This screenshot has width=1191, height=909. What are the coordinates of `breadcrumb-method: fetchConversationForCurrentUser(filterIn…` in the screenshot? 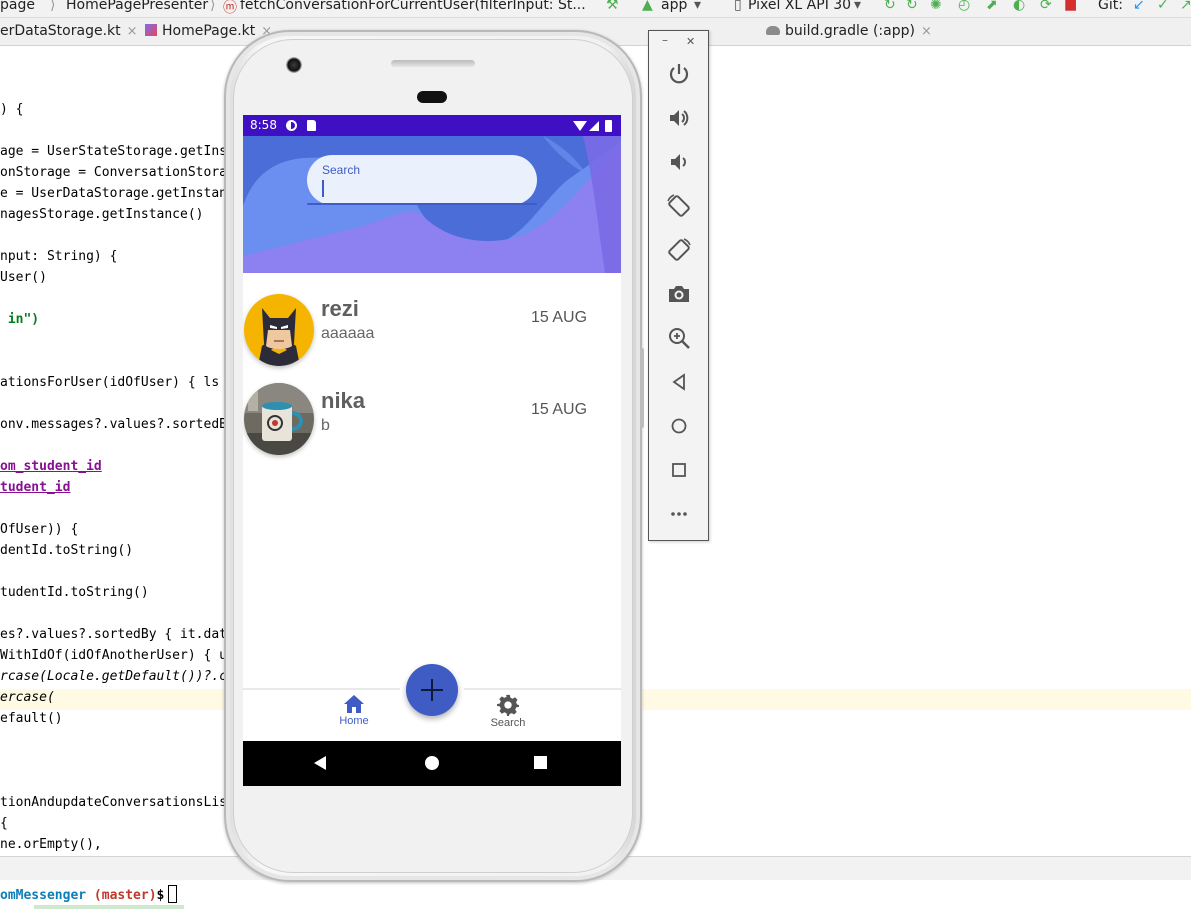 It's located at (413, 6).